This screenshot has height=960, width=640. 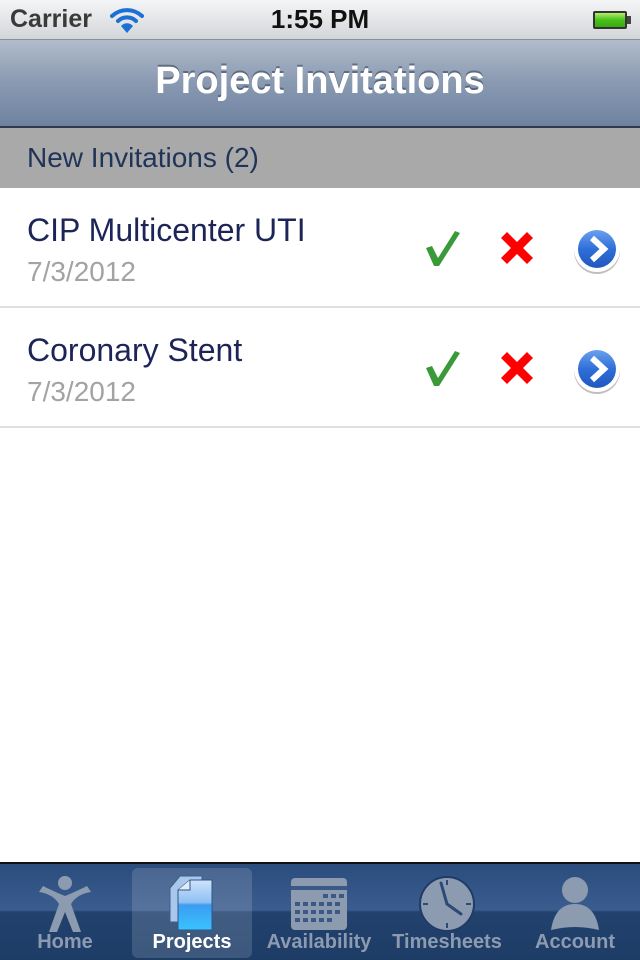 What do you see at coordinates (320, 158) in the screenshot?
I see `section-header: New Invitations (2)` at bounding box center [320, 158].